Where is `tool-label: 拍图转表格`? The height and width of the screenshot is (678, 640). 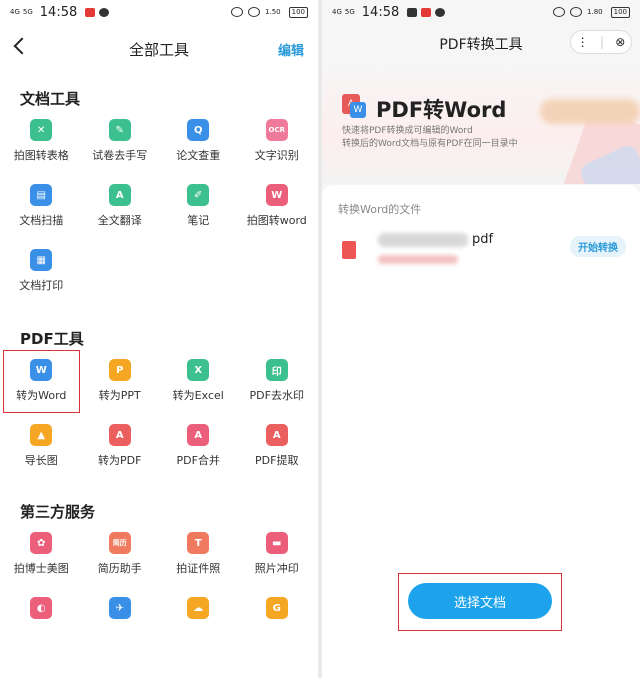
tool-label: 拍图转表格 is located at coordinates (41, 155).